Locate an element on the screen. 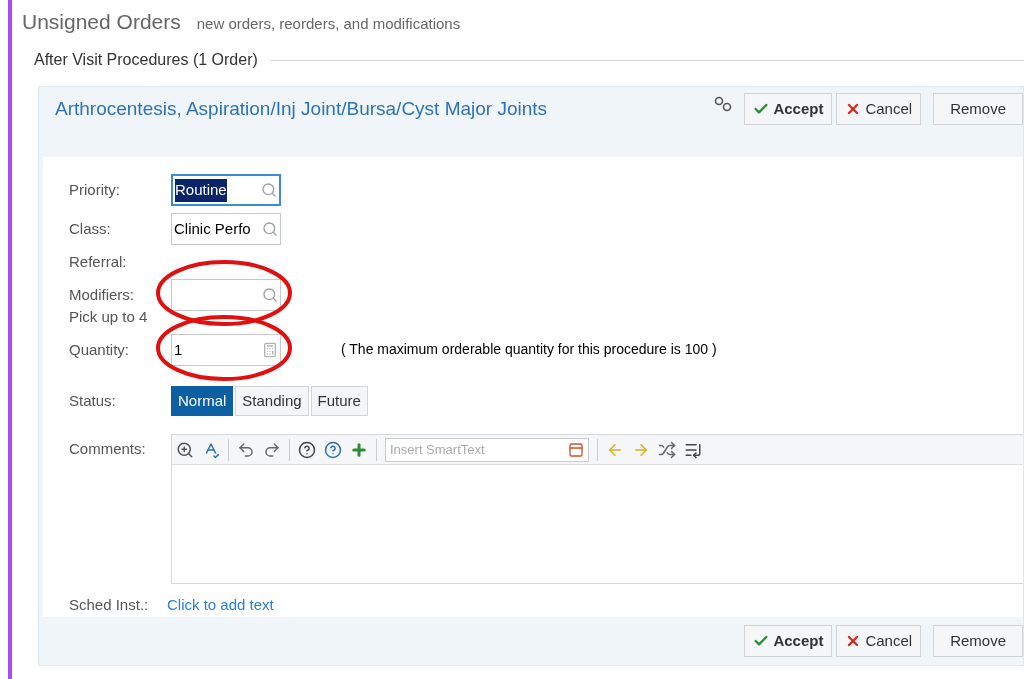  status-option: Standing is located at coordinates (272, 400).